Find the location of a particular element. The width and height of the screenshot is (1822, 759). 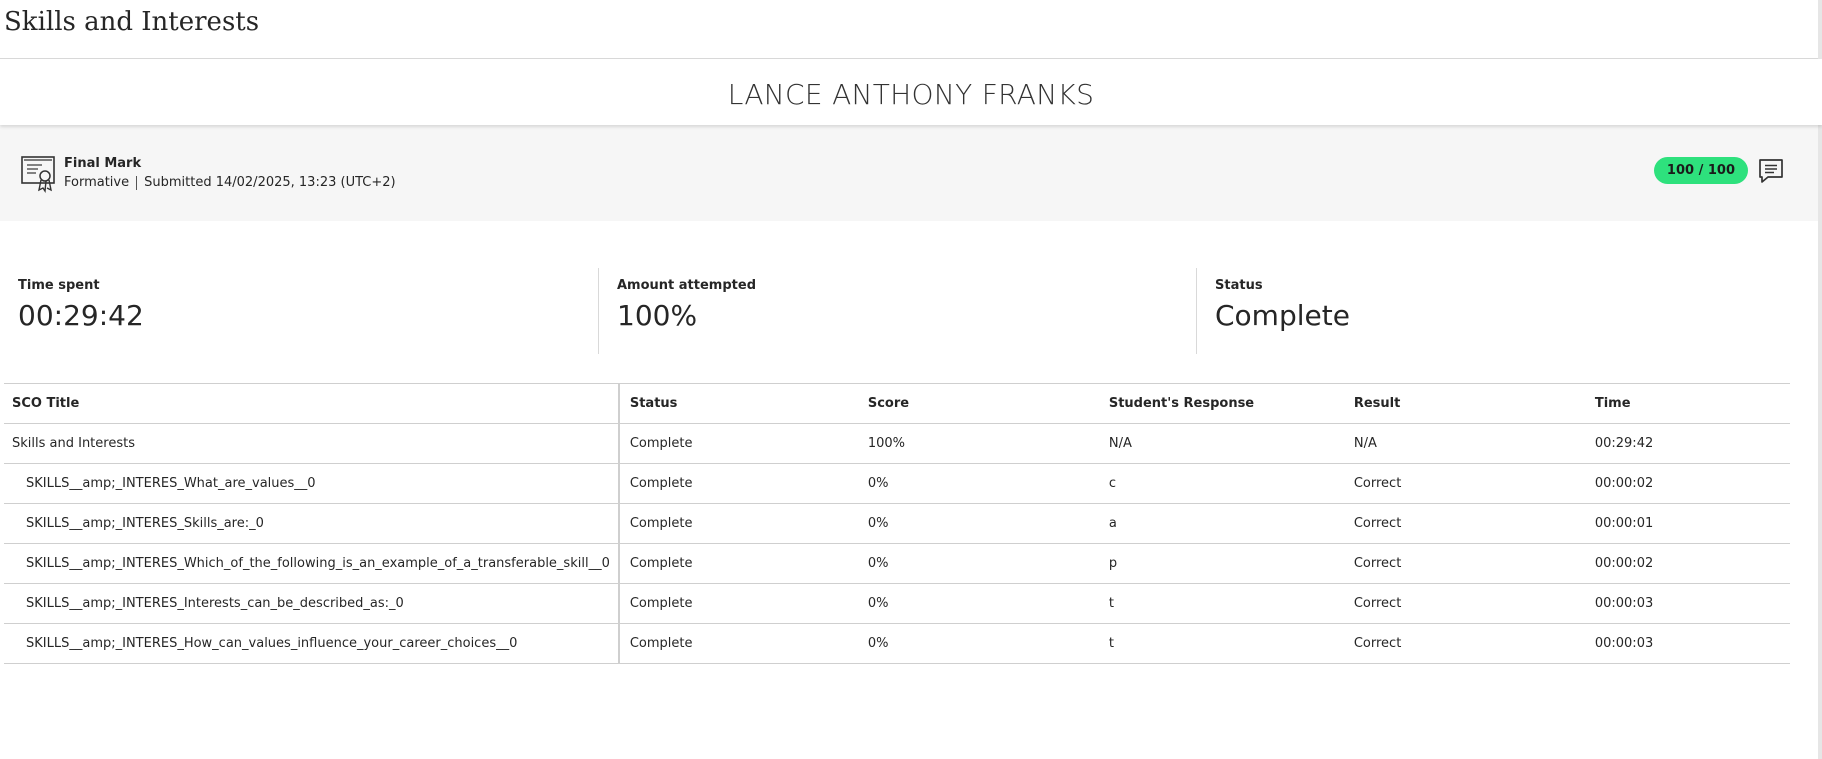

student-banner: LANCE ANTHONY FRANKS is located at coordinates (911, 92).